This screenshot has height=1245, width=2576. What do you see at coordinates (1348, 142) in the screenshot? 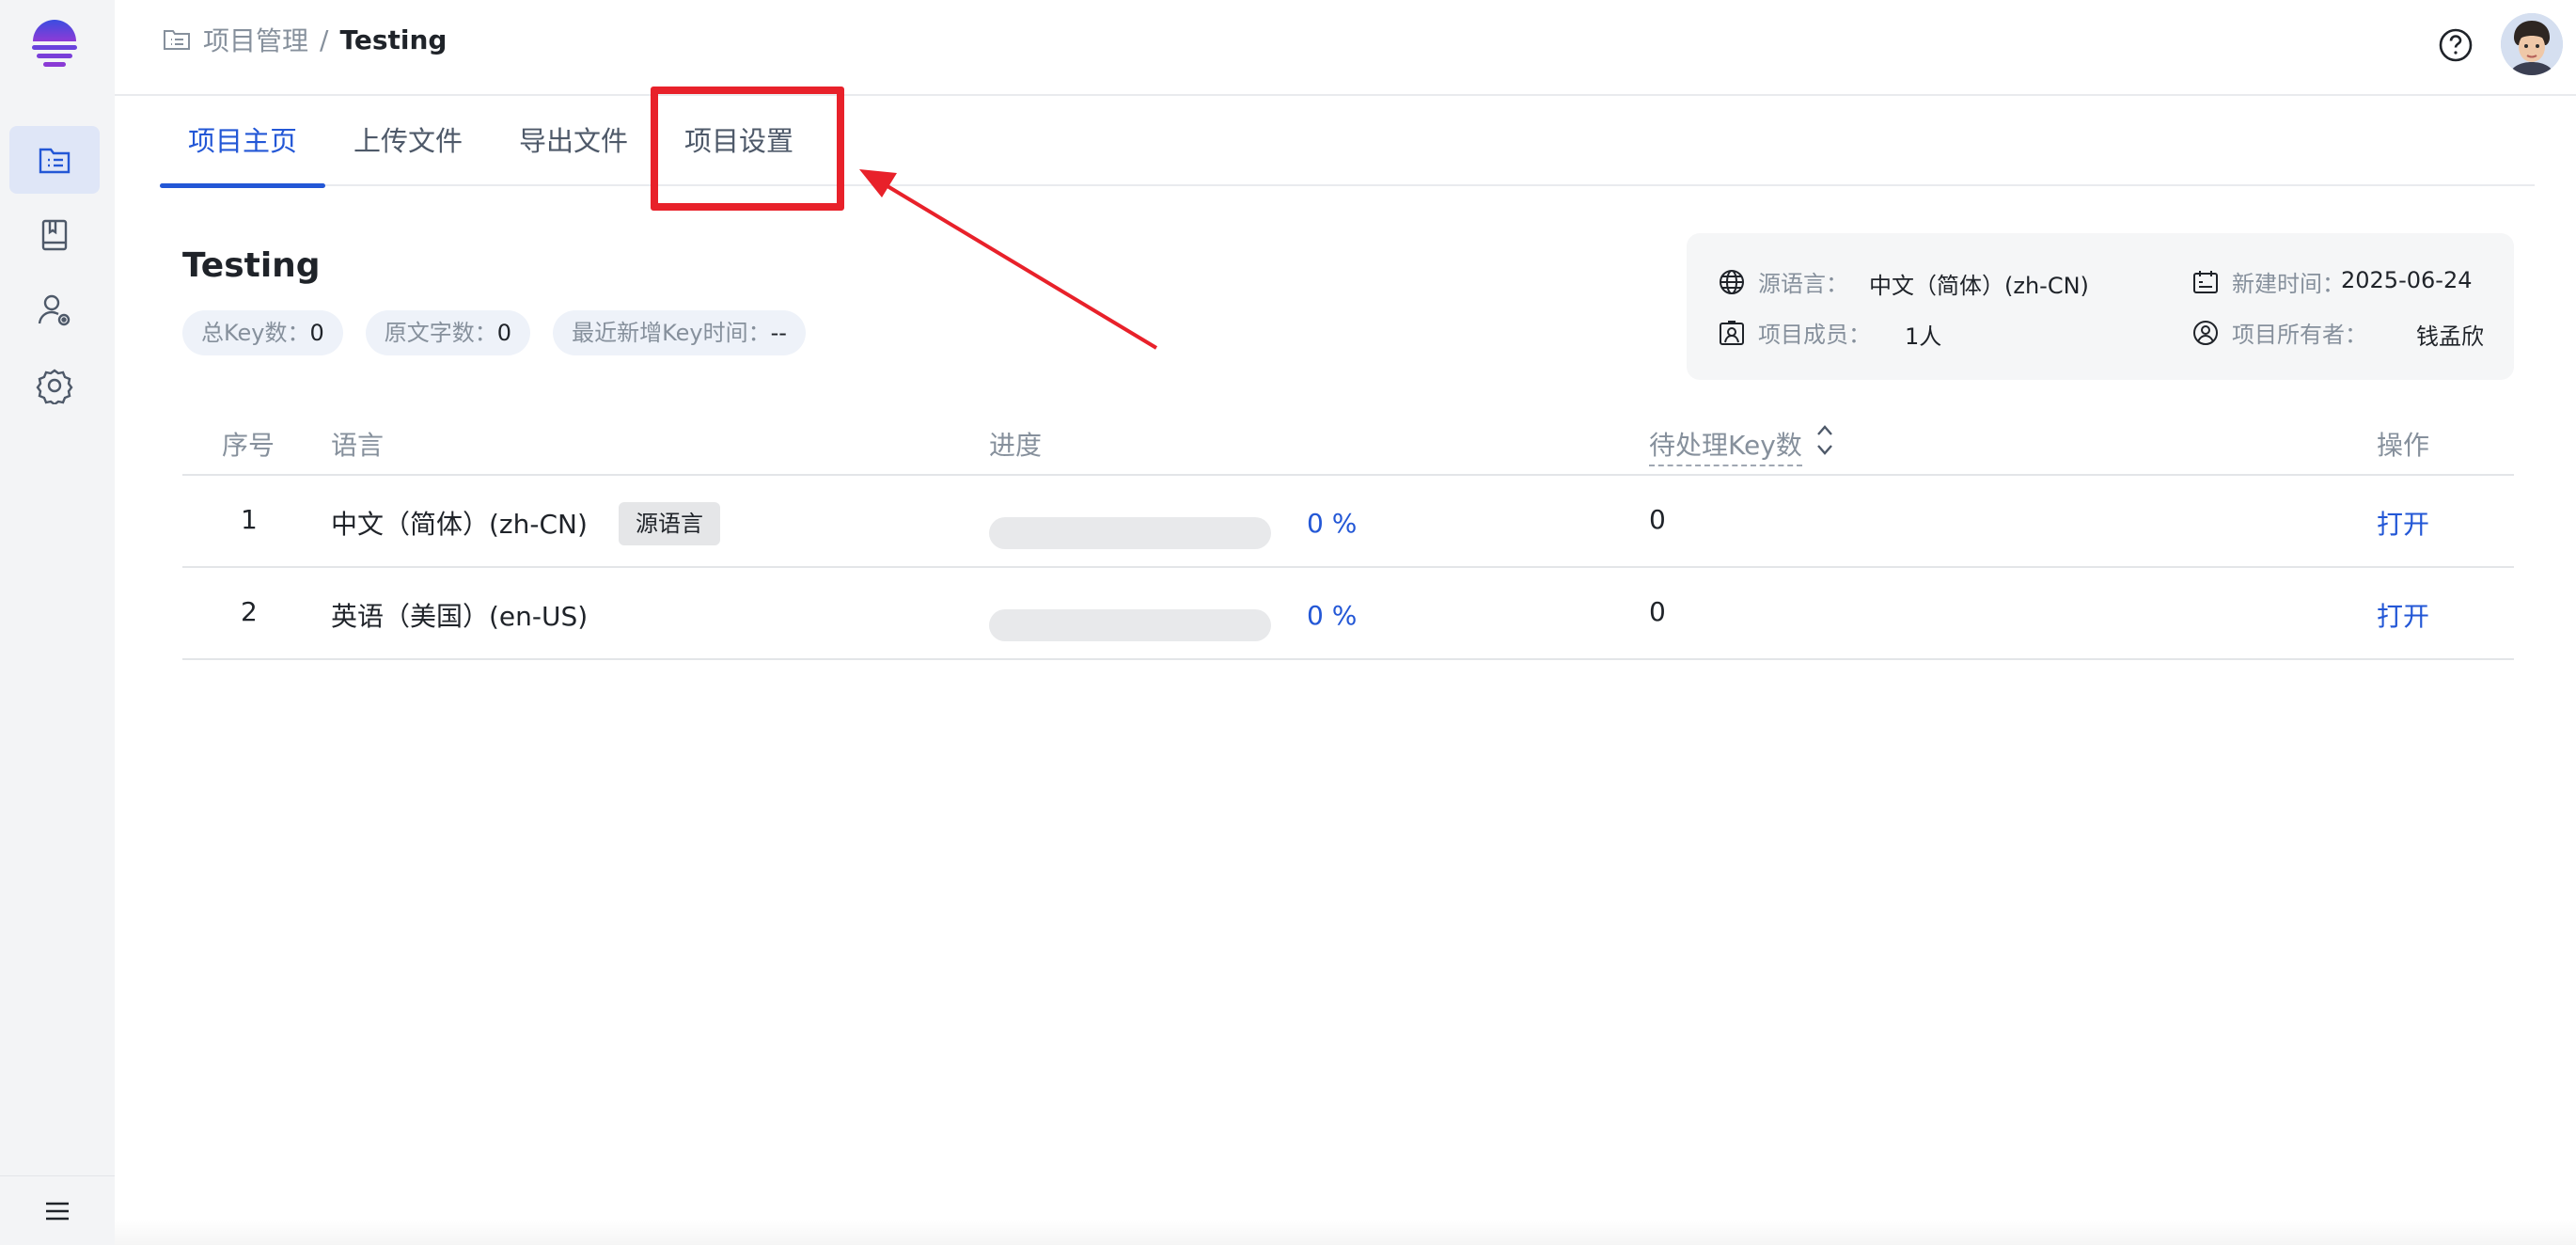
I see `project-tabs: 项目主页 上传文件 导出文件 项目设置` at bounding box center [1348, 142].